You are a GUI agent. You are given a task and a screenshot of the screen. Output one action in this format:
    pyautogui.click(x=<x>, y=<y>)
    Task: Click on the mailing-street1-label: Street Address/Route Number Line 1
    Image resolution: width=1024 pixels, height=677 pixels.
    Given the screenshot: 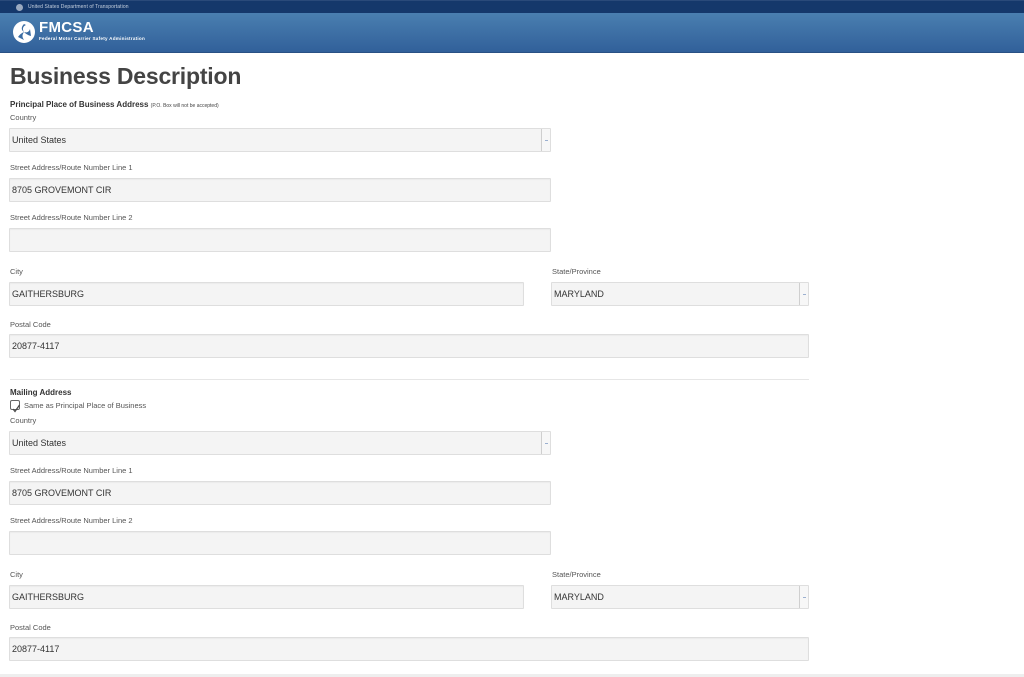 What is the action you would take?
    pyautogui.click(x=71, y=470)
    